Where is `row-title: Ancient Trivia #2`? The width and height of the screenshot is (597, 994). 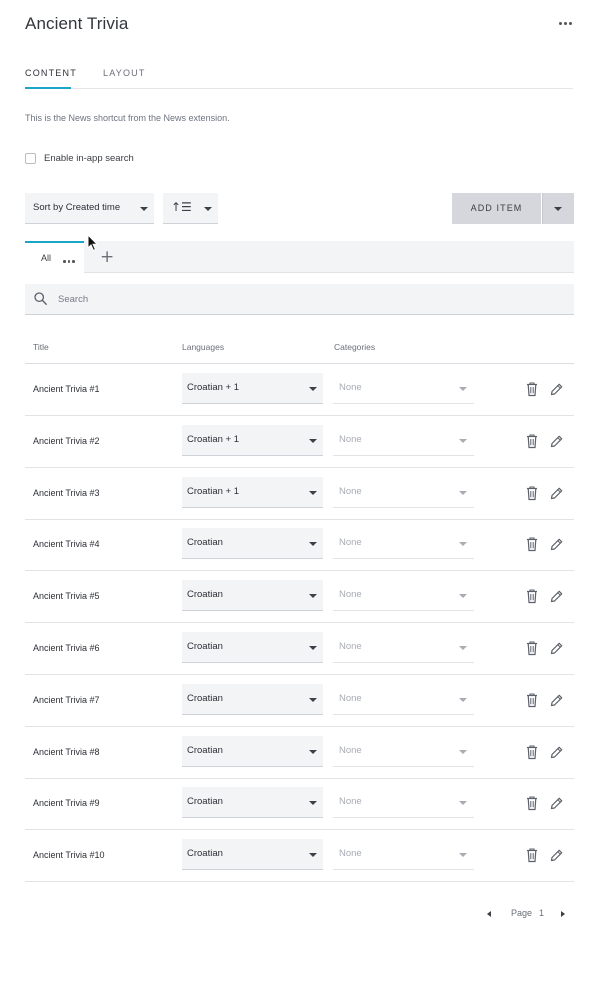 row-title: Ancient Trivia #2 is located at coordinates (66, 440).